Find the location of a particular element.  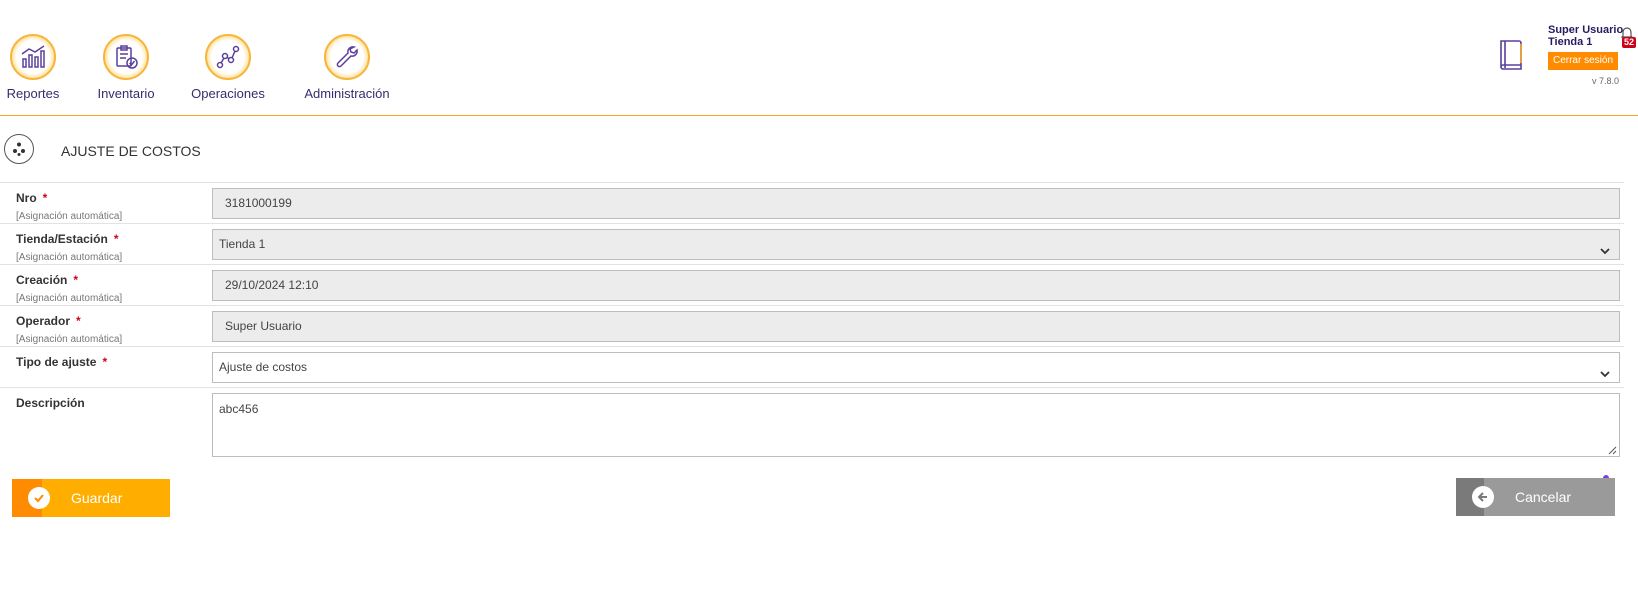

nav-item-inventario: Inventario is located at coordinates (126, 67).